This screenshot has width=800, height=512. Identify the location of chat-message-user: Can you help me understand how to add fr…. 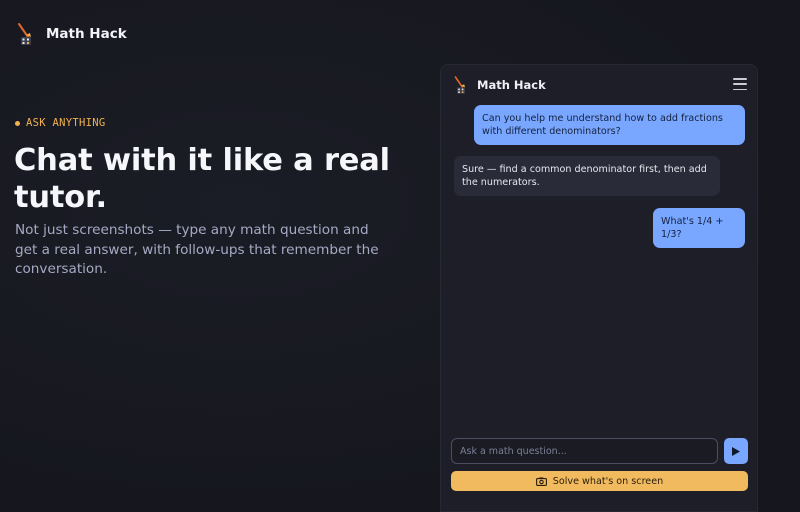
(609, 125).